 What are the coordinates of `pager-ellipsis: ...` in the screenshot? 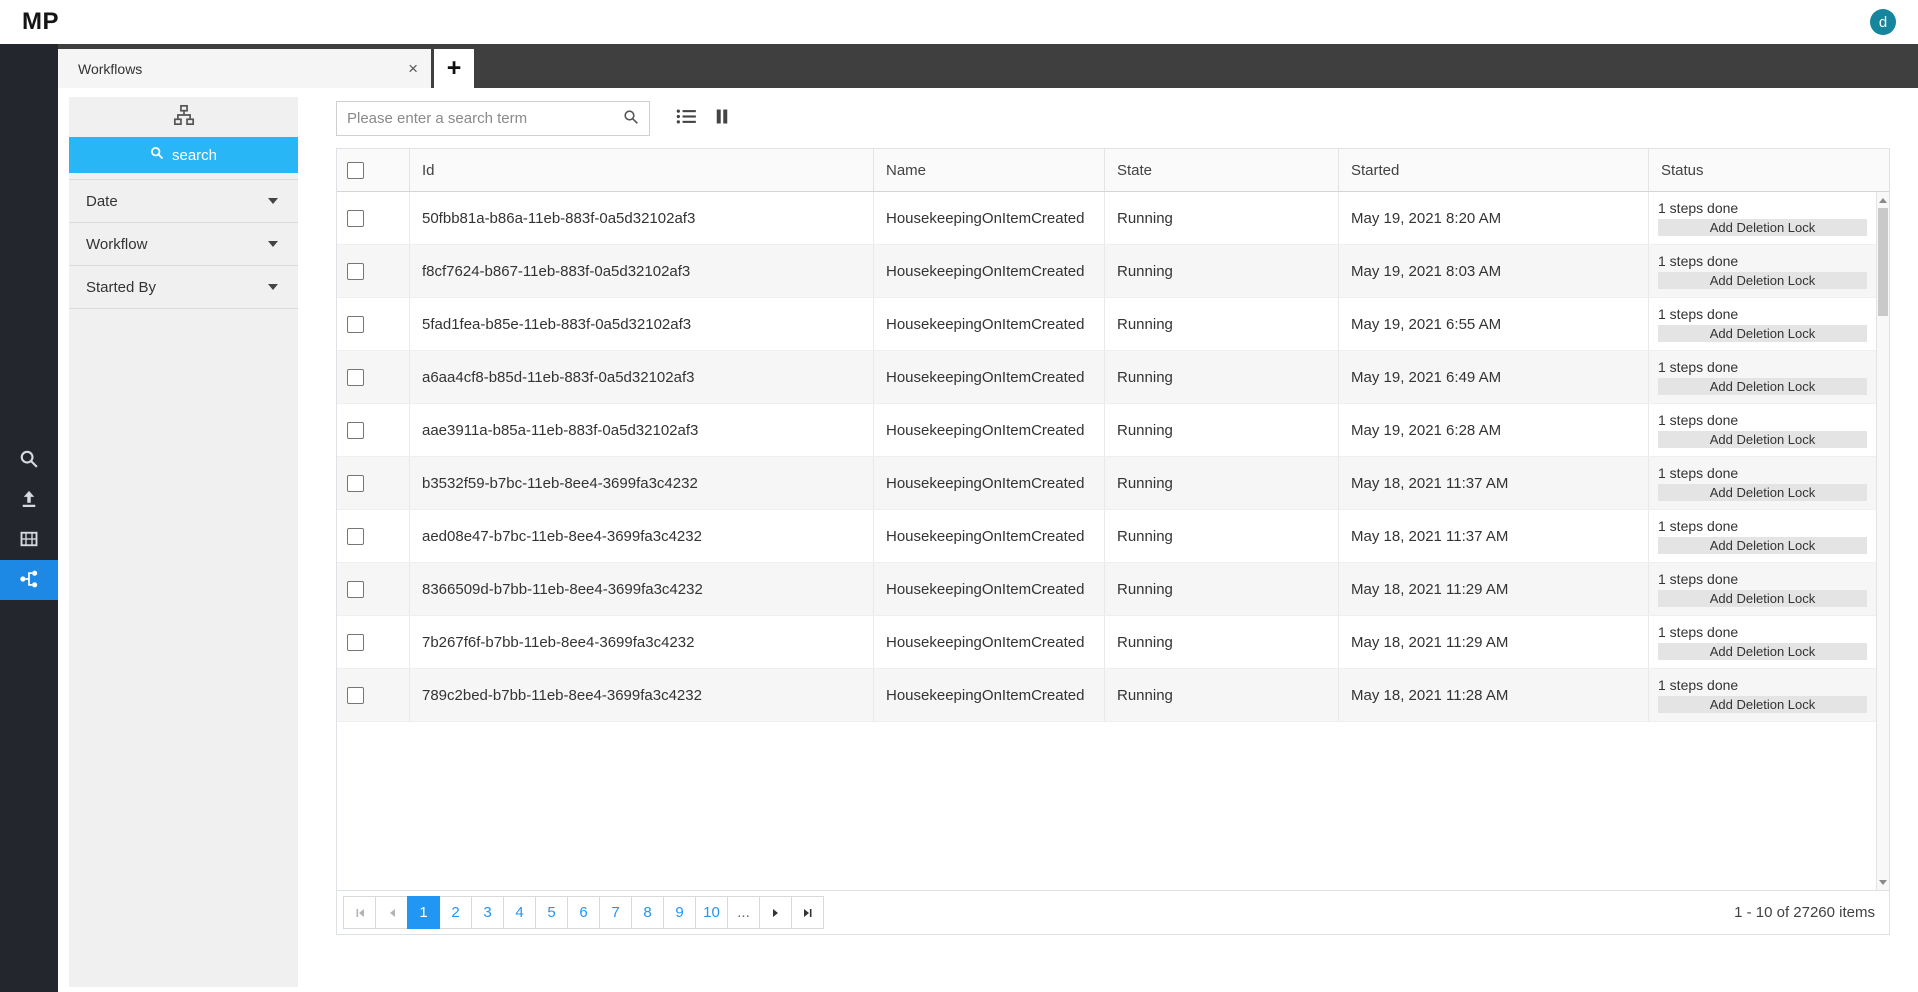 It's located at (743, 912).